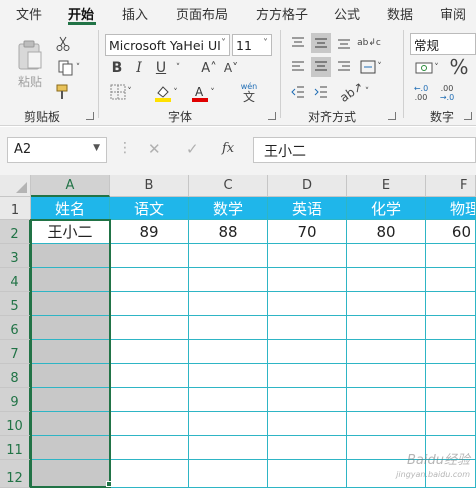 This screenshot has height=488, width=476. I want to click on empty-cell-a6, so click(70, 328).